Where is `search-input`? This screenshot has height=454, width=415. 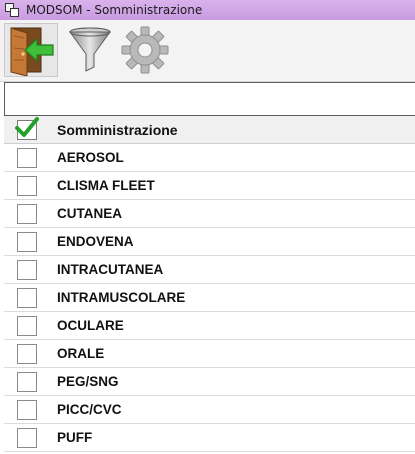
search-input is located at coordinates (210, 99).